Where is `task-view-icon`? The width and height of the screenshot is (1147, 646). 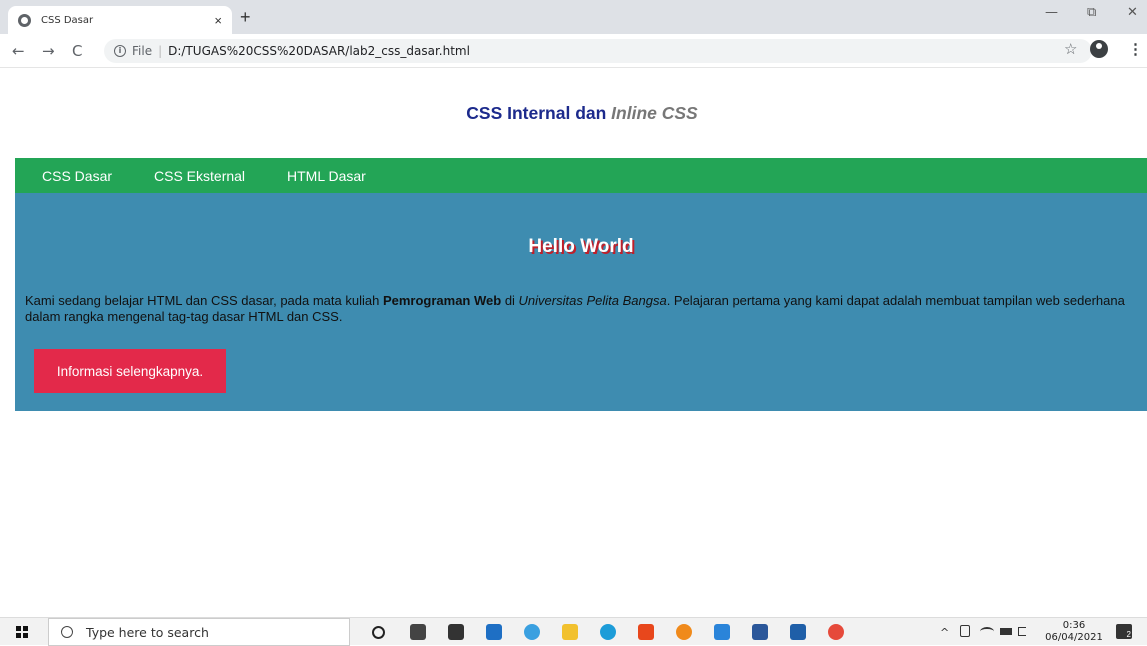 task-view-icon is located at coordinates (418, 632).